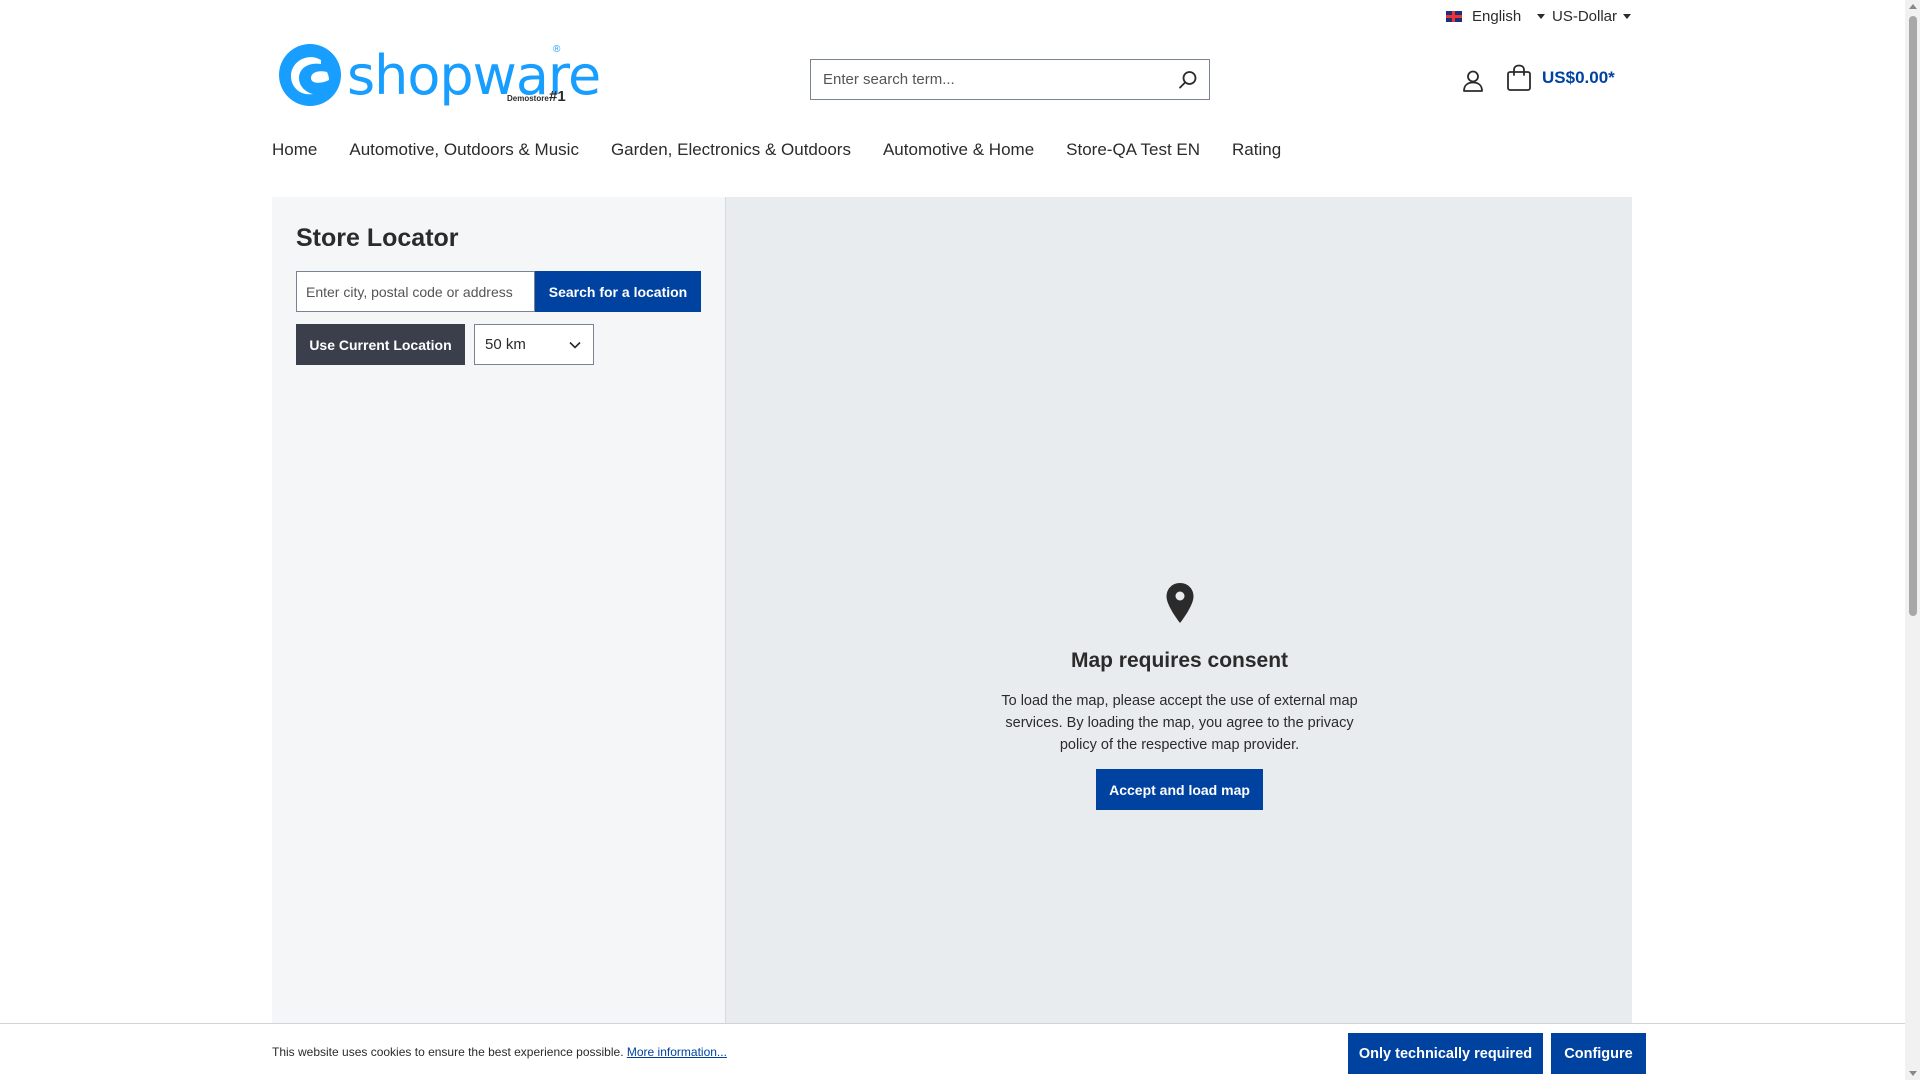  I want to click on use-current-location-button: Use Current Location, so click(380, 344).